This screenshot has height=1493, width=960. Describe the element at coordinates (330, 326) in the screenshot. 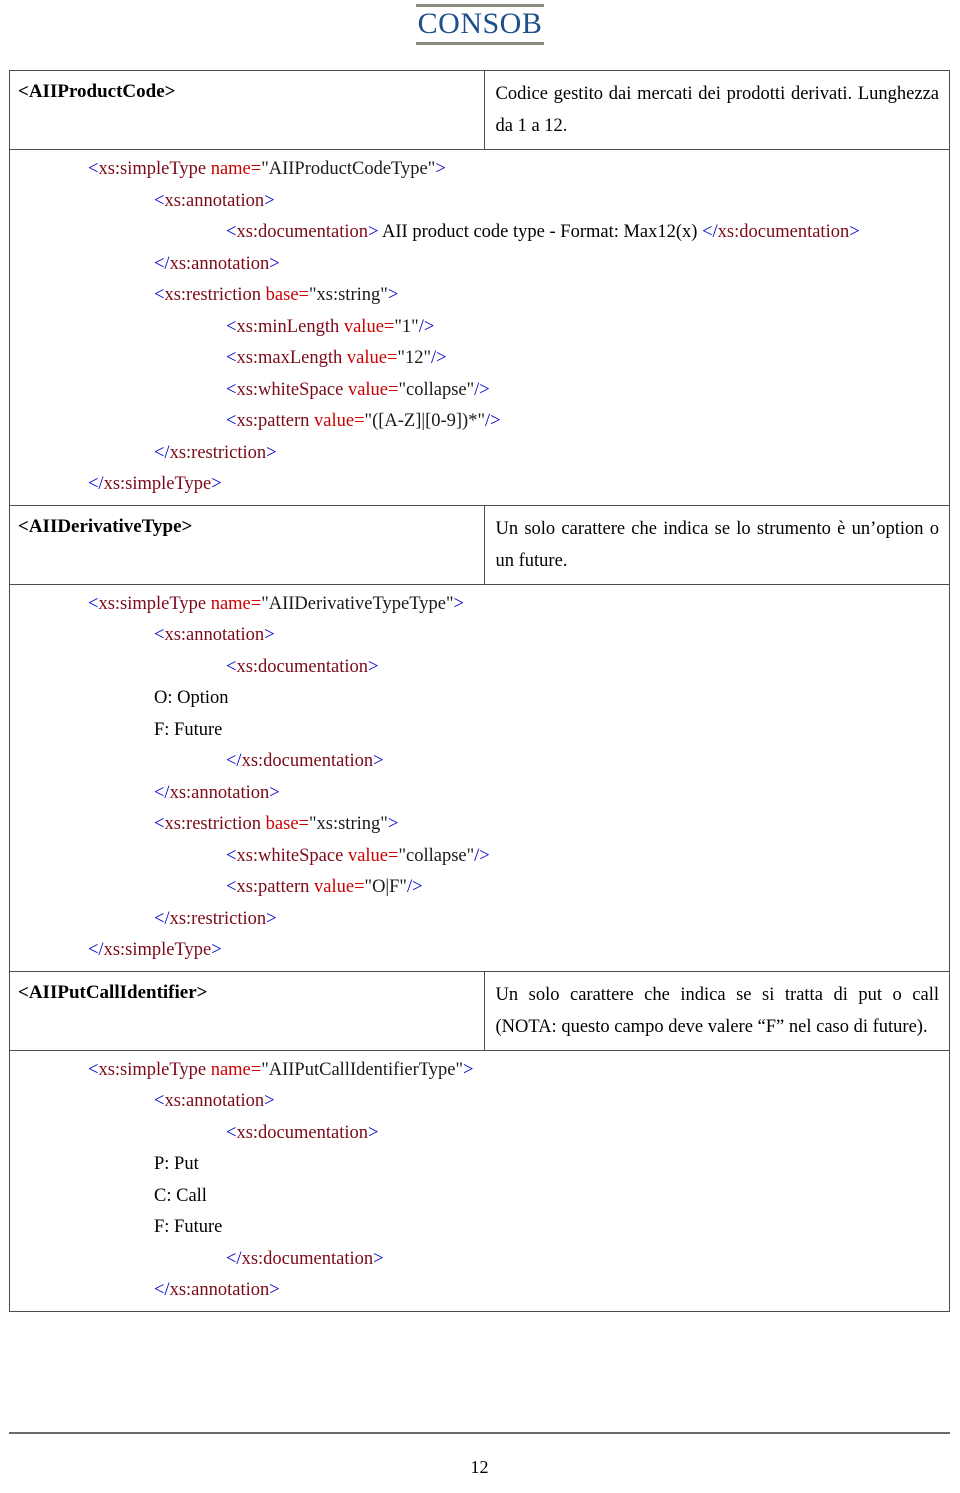

I see `code-line: <xs:minLength value="1"/>` at that location.